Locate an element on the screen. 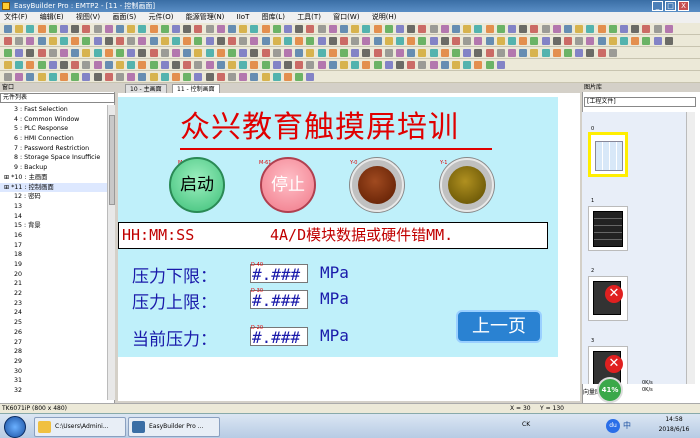 The width and height of the screenshot is (700, 438). object-list-combo: 元件列表 is located at coordinates (57, 98).